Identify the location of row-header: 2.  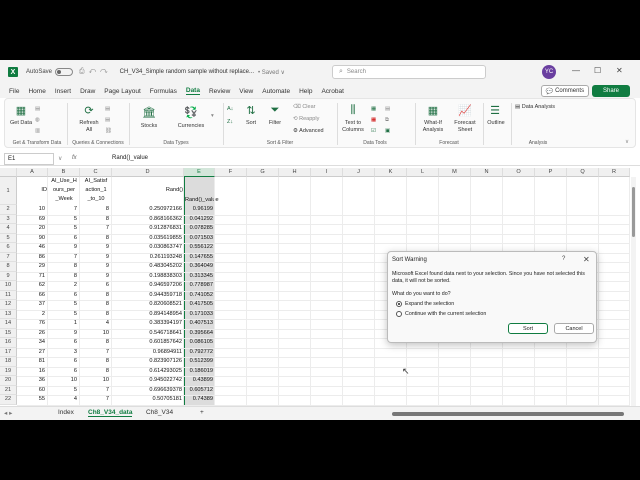
(8, 210).